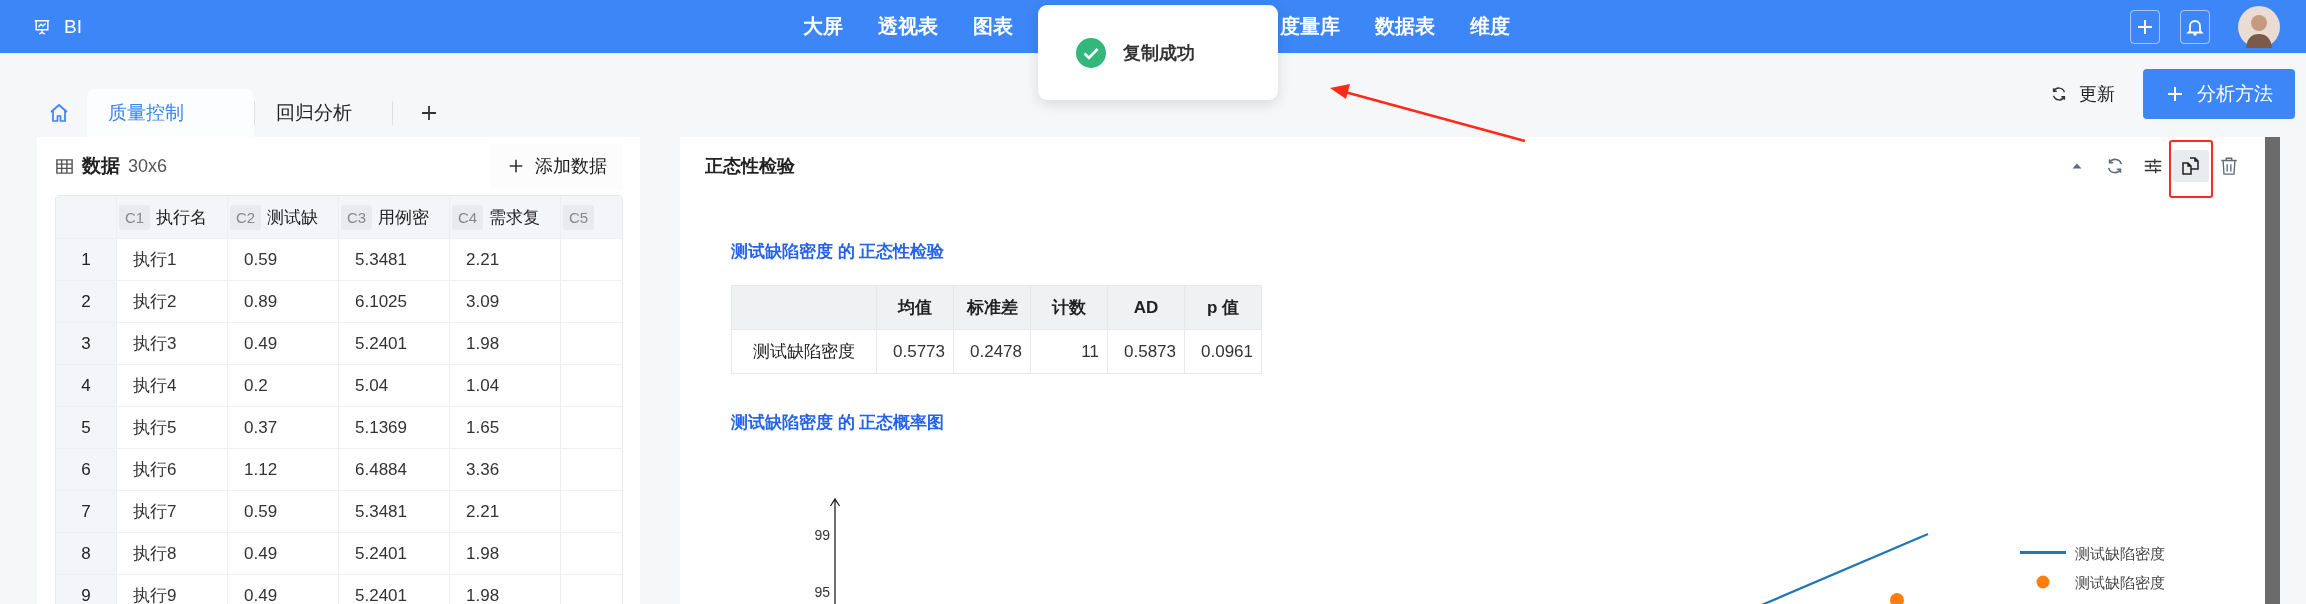 This screenshot has width=2306, height=604. What do you see at coordinates (86, 469) in the screenshot?
I see `row-number: 6` at bounding box center [86, 469].